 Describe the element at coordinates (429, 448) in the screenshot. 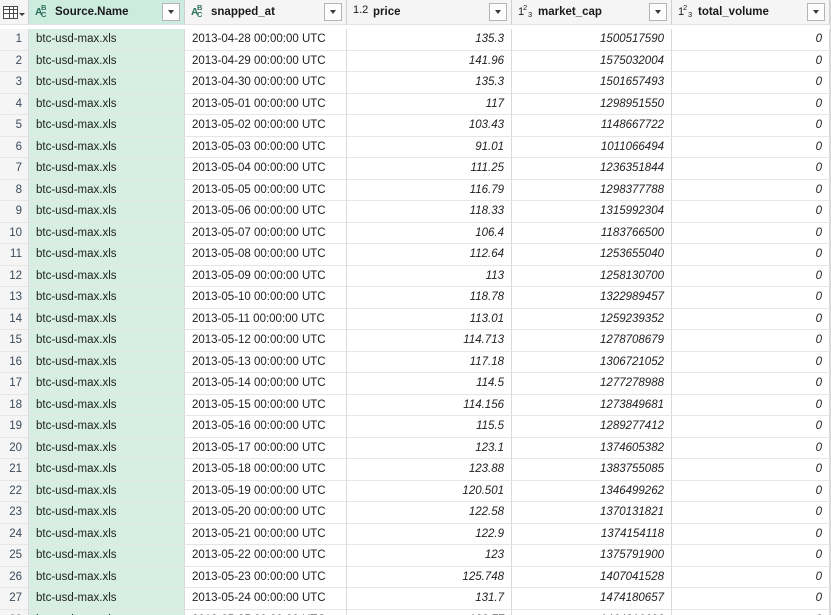

I see `cell-price: 123.1` at that location.